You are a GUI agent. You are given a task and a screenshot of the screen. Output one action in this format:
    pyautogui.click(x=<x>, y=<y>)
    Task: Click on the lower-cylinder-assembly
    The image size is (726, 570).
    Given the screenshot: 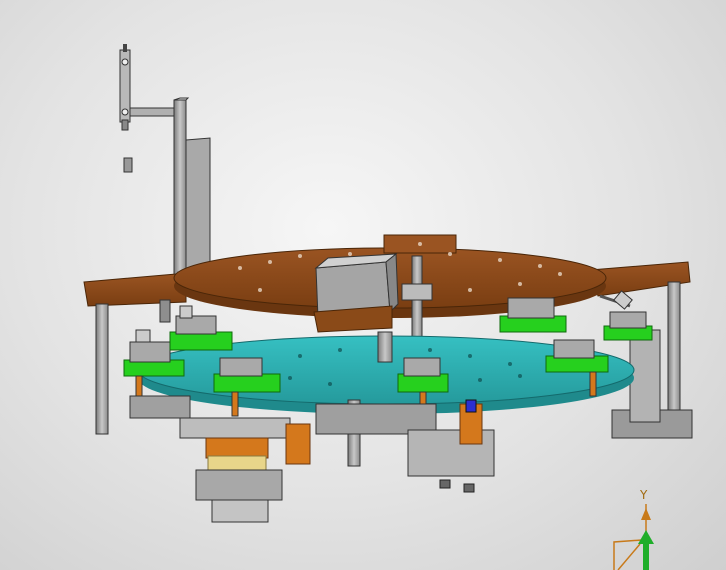 What is the action you would take?
    pyautogui.click(x=245, y=470)
    